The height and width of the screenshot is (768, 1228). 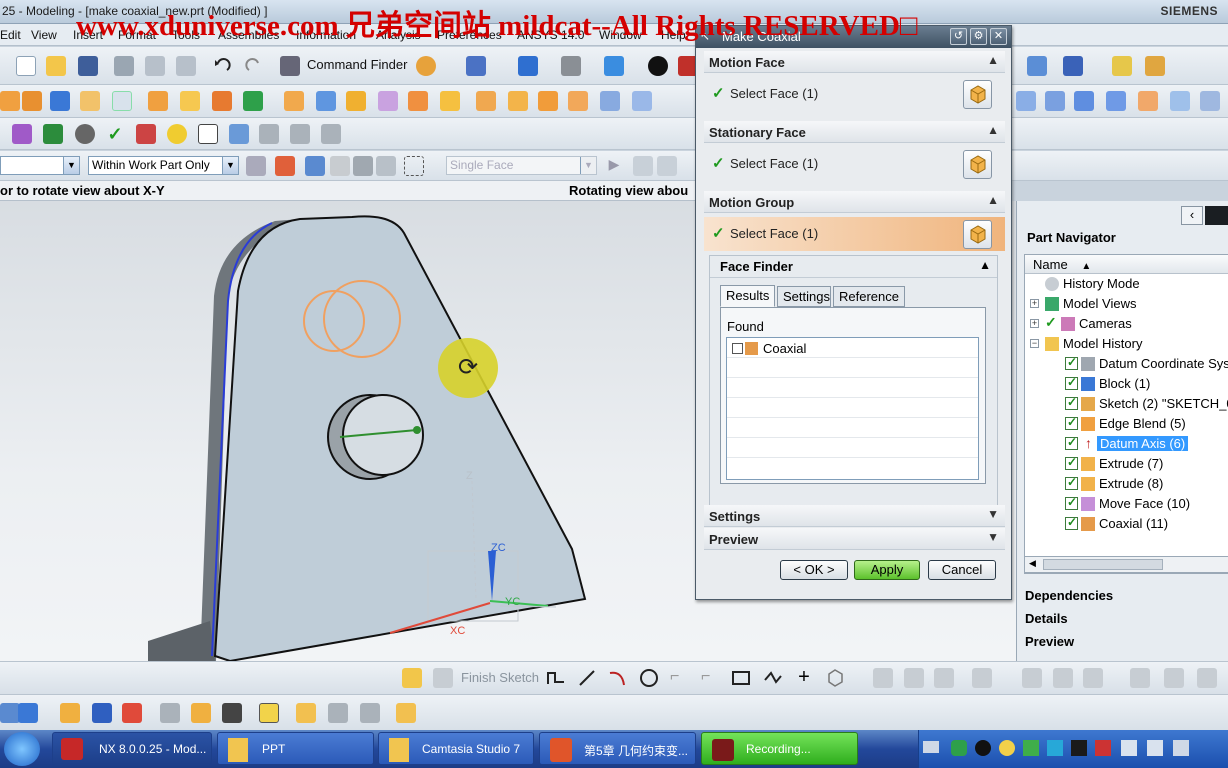 What do you see at coordinates (476, 66) in the screenshot?
I see `info-icon` at bounding box center [476, 66].